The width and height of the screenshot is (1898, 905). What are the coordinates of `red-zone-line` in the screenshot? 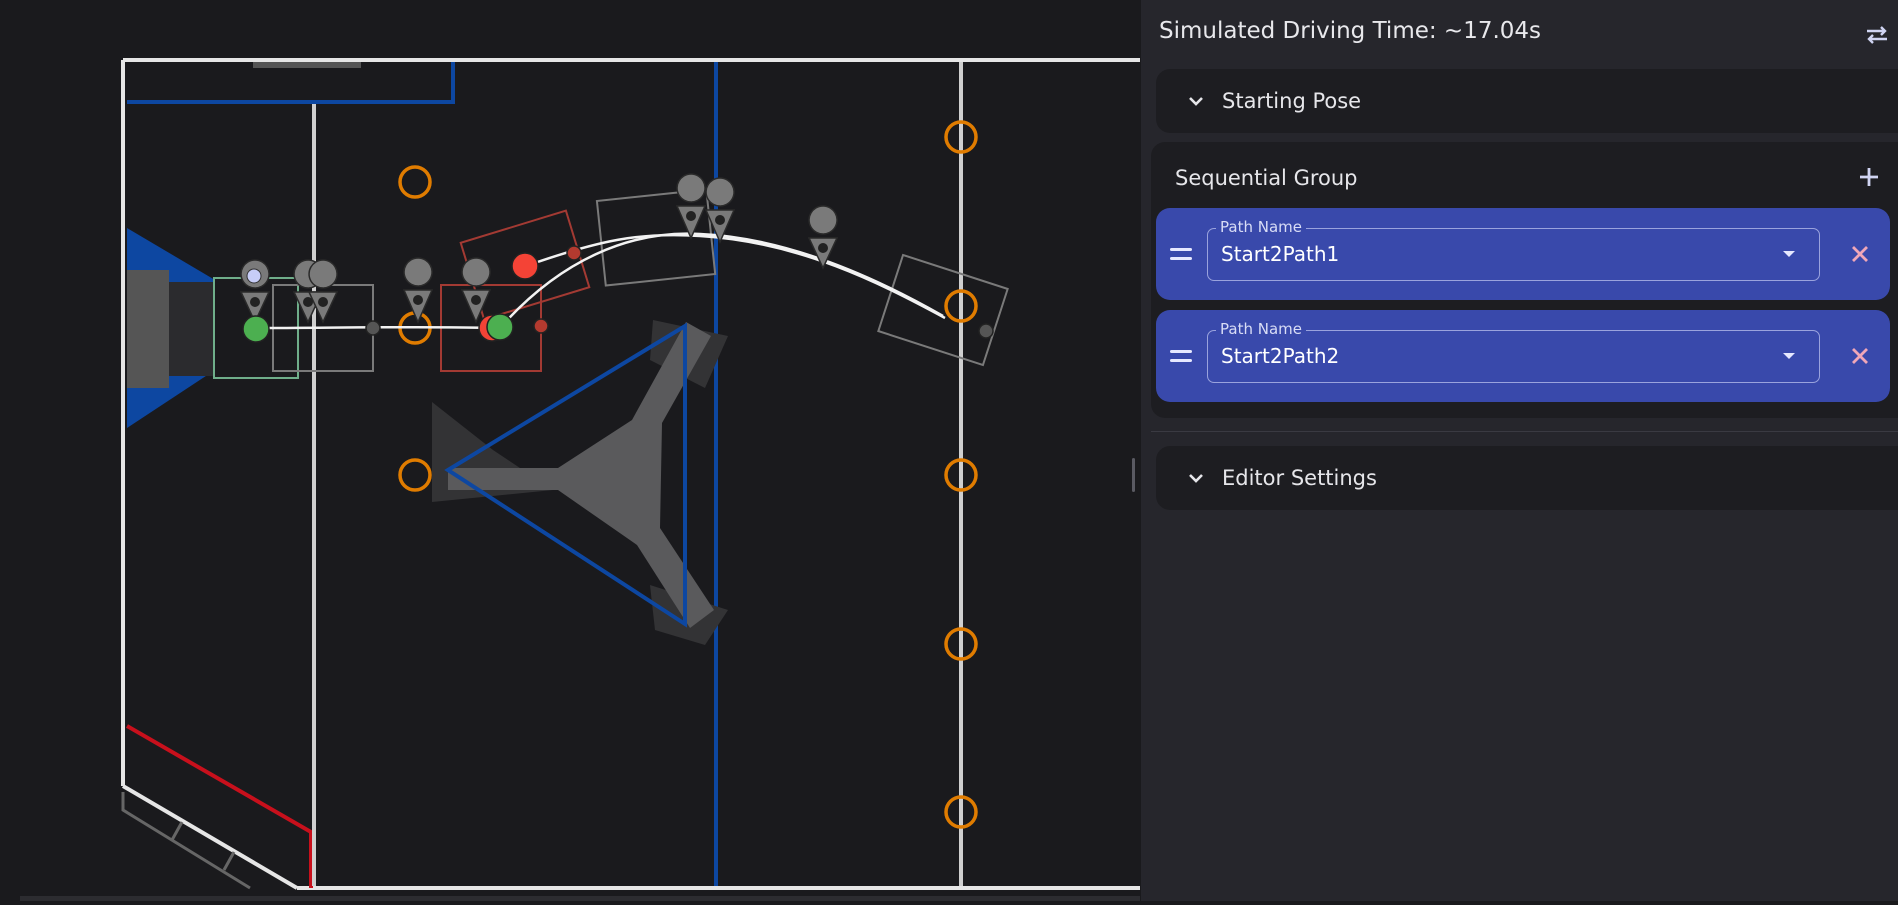 It's located at (219, 806).